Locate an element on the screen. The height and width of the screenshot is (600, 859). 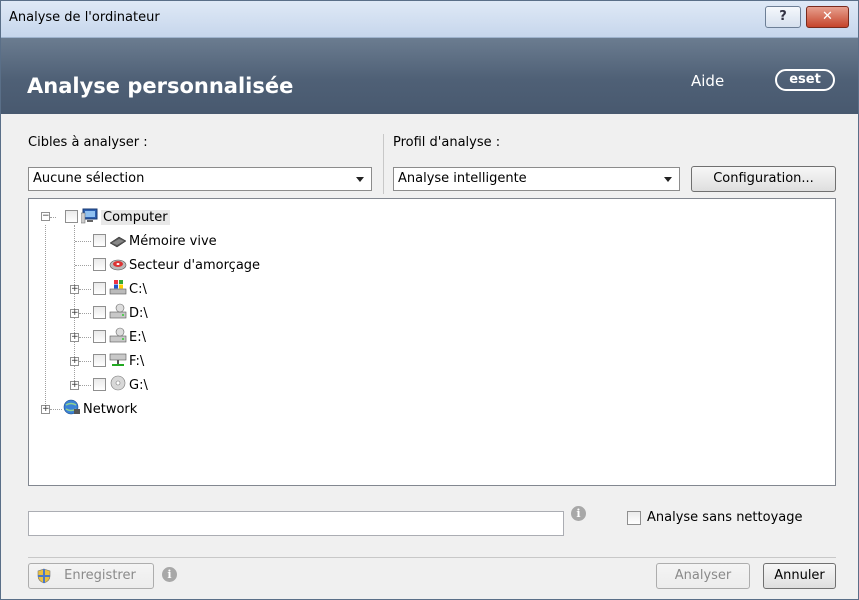
save-button-label: Enregistrer is located at coordinates (100, 575).